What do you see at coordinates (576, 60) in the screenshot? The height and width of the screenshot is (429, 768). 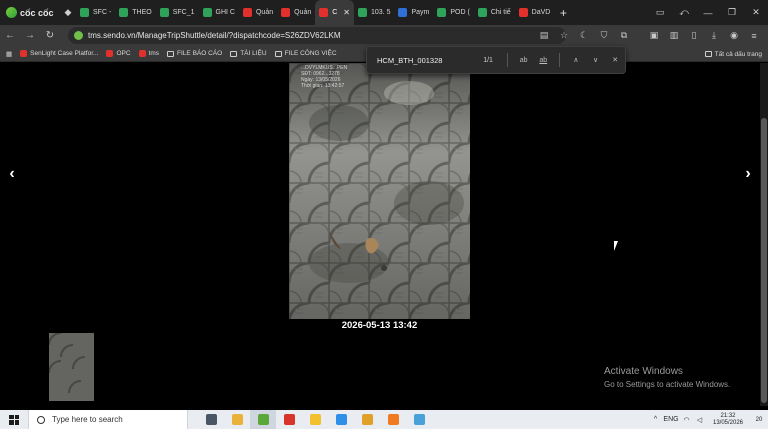 I see `find-previous-icon: ∧` at bounding box center [576, 60].